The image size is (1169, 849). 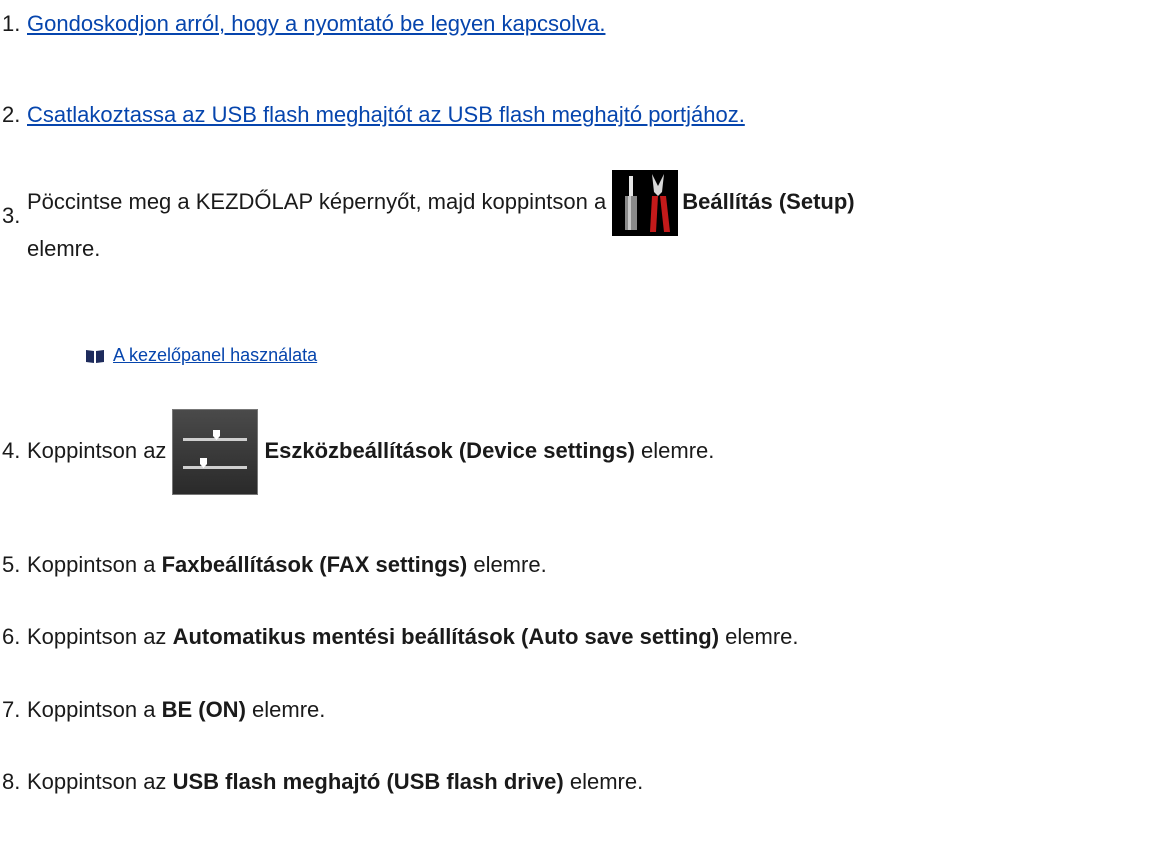 I want to click on book-icon, so click(x=95, y=358).